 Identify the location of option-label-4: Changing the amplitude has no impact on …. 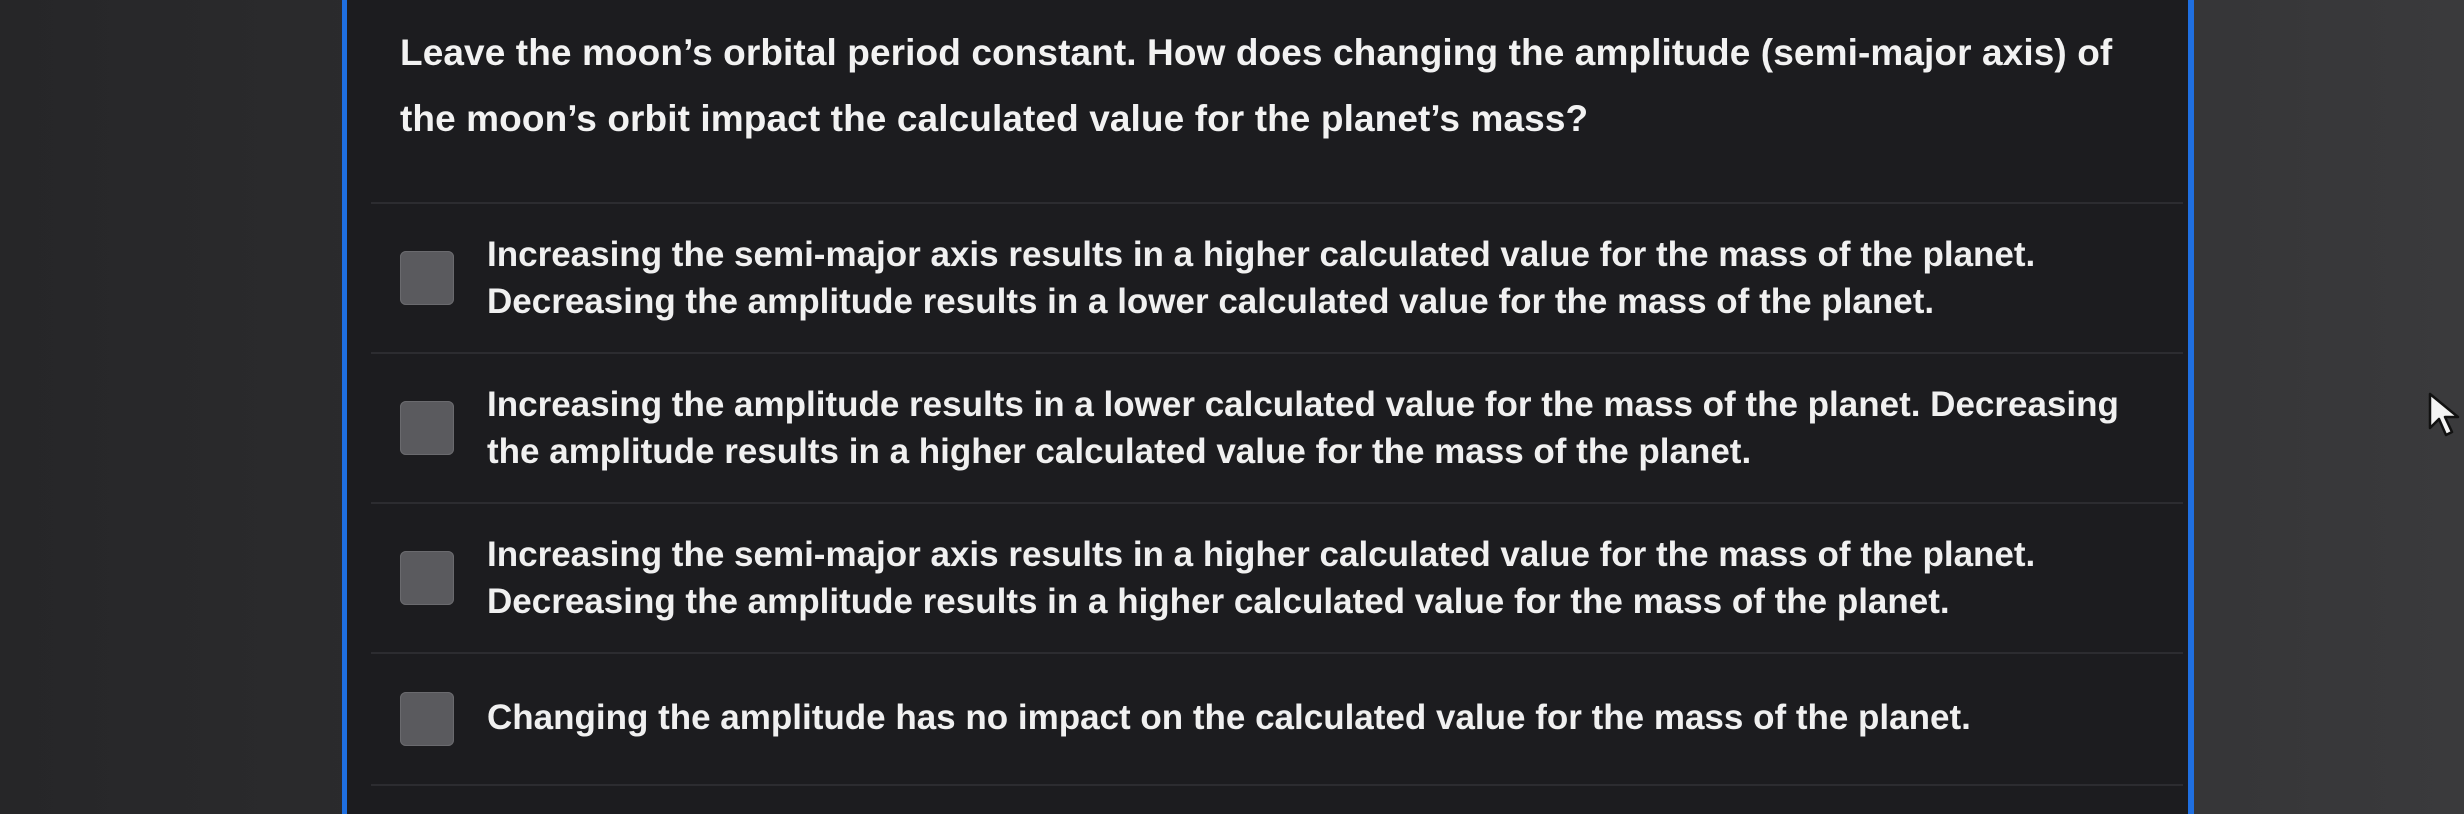
(1229, 717).